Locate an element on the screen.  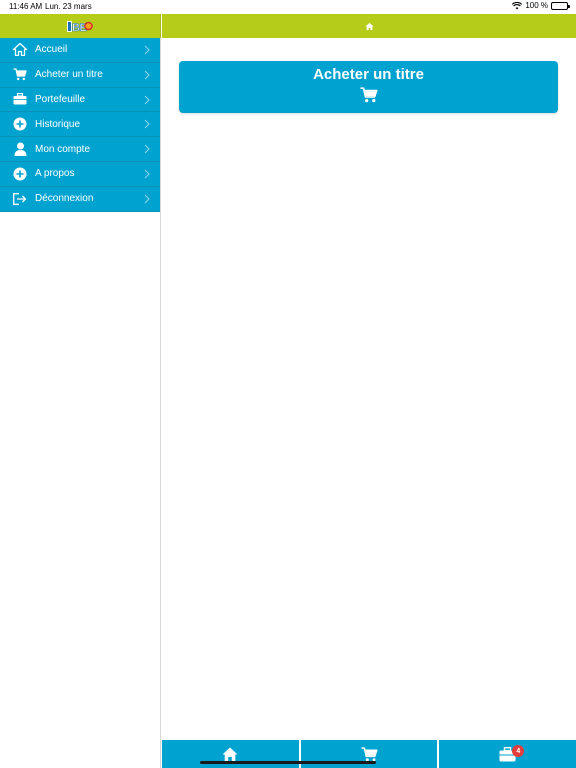
sidebar-item-mon-compte: Mon compte is located at coordinates (80, 149).